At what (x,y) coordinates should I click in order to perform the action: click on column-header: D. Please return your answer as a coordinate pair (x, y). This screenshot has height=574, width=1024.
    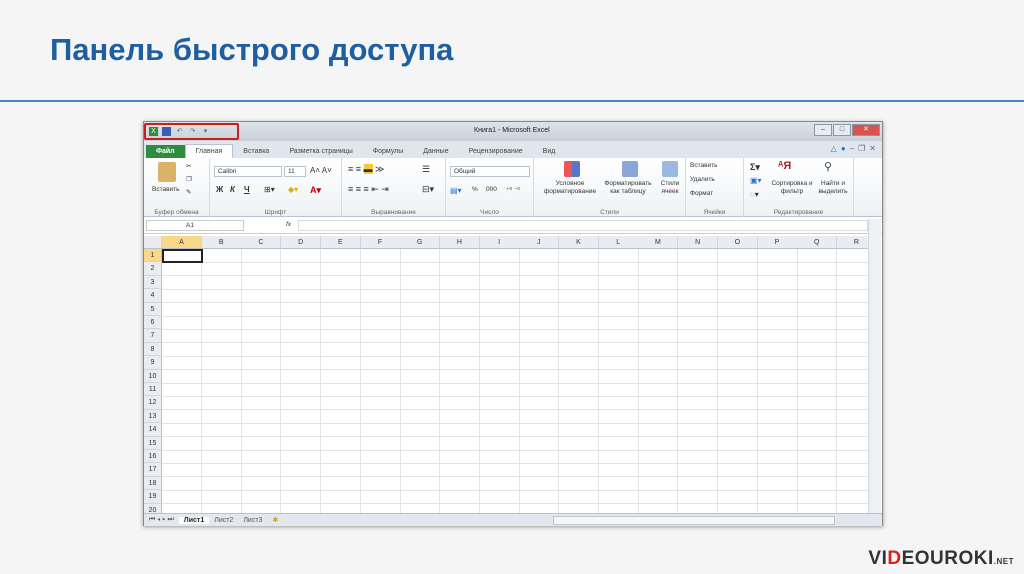
    Looking at the image, I should click on (301, 242).